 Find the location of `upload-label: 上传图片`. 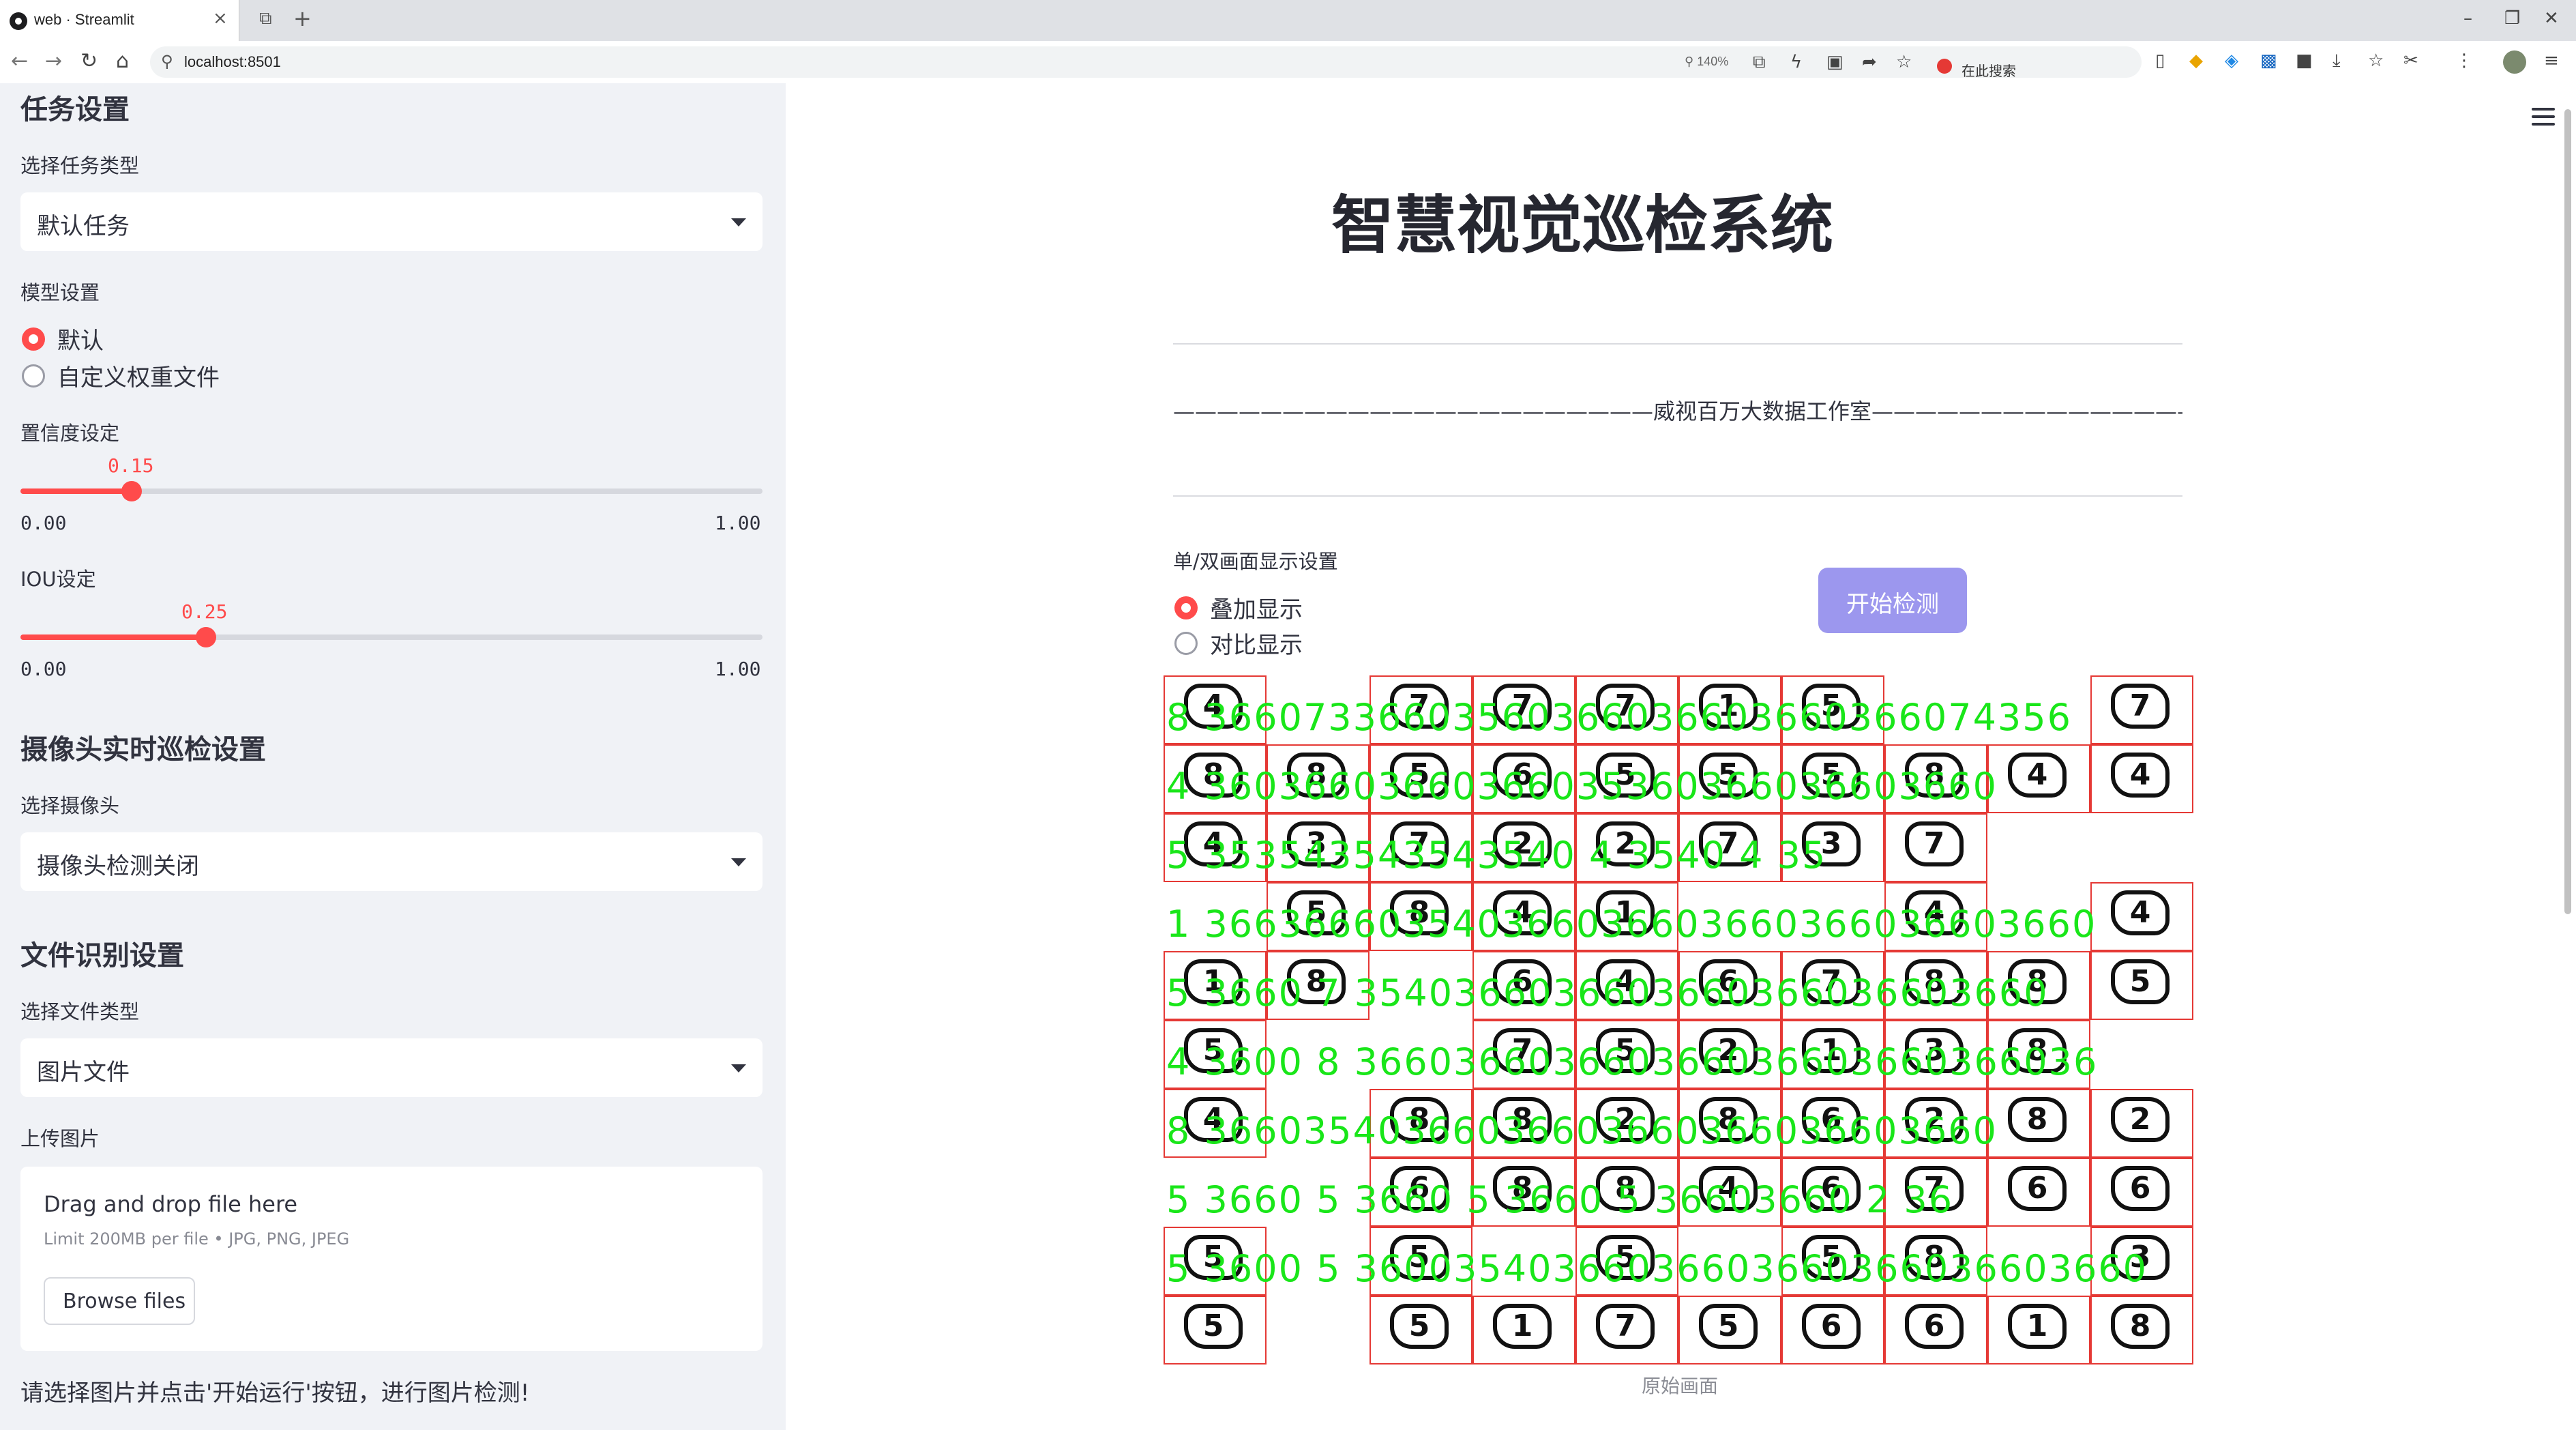

upload-label: 上传图片 is located at coordinates (60, 1139).